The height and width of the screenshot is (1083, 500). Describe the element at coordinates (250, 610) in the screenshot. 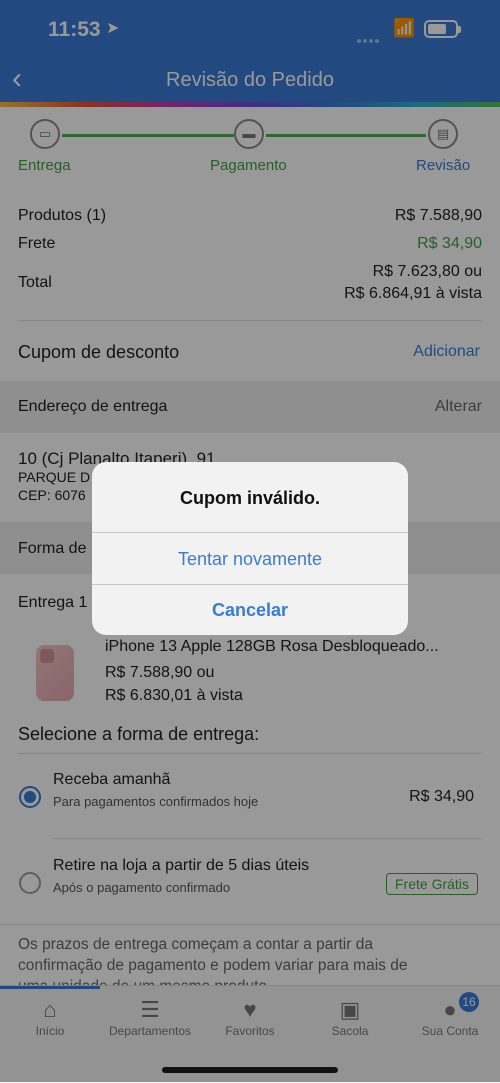

I see `cancel-button: Cancelar` at that location.